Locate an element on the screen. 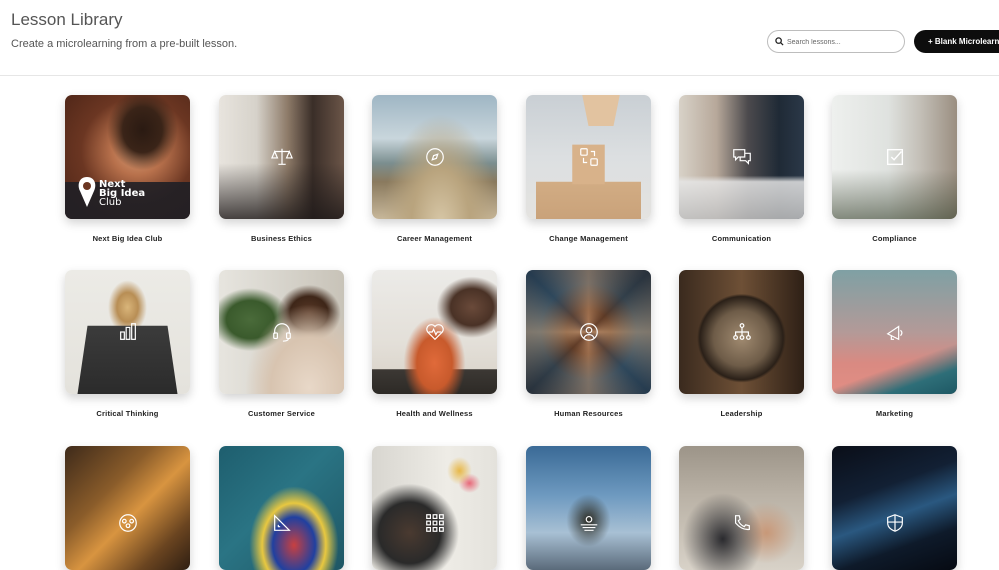 The width and height of the screenshot is (999, 570). lesson-card-customer-service: Customer Service is located at coordinates (281, 344).